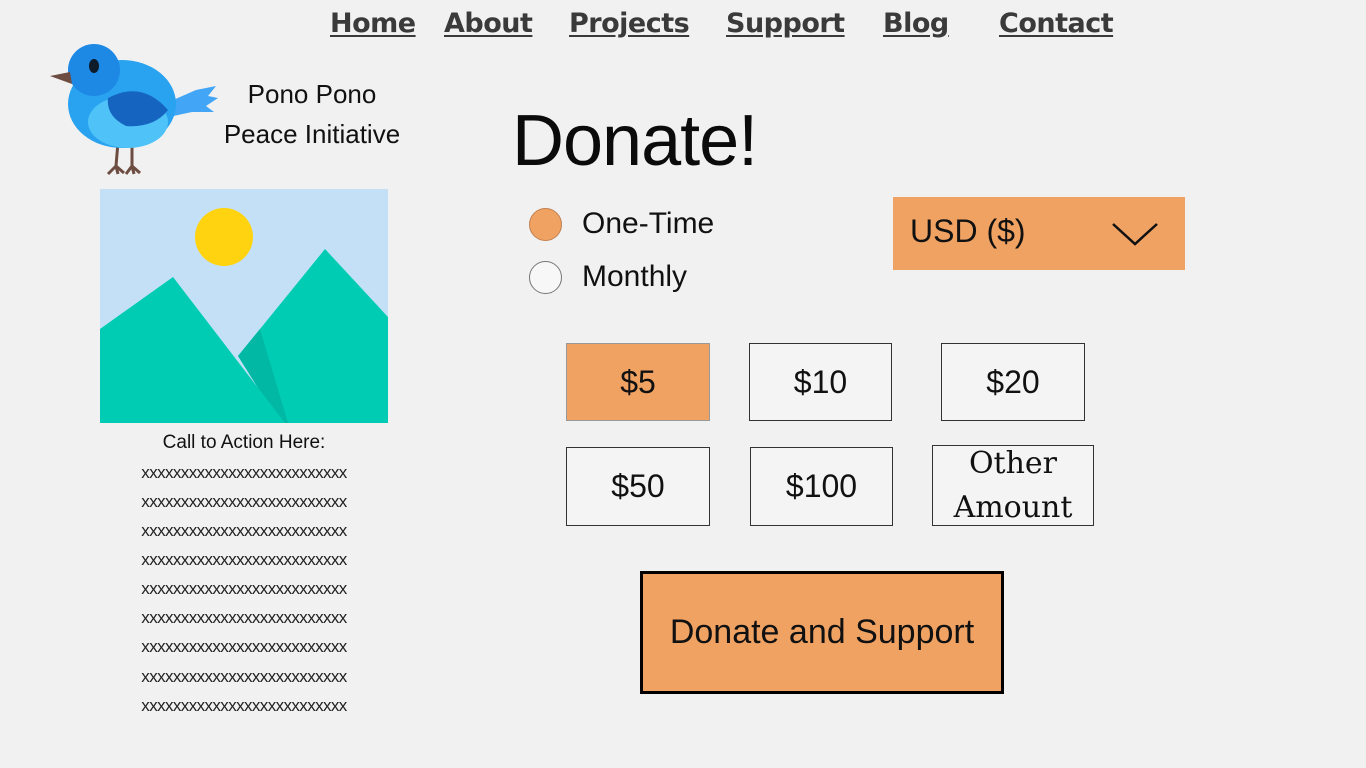 The height and width of the screenshot is (768, 1366). What do you see at coordinates (1056, 23) in the screenshot?
I see `nav-contact-link: Contact` at bounding box center [1056, 23].